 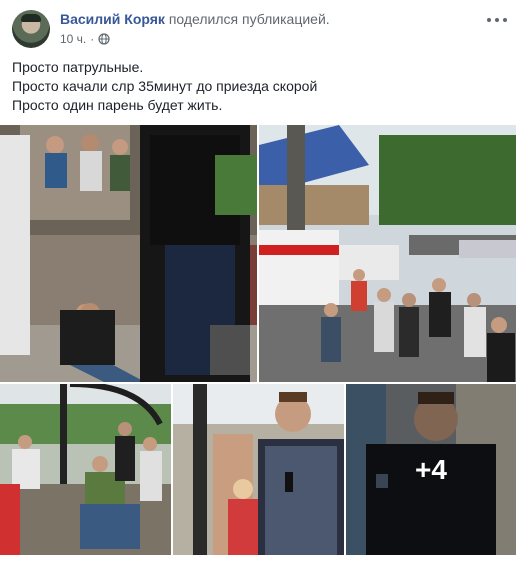 I want to click on more-photos-count: +4, so click(x=431, y=469).